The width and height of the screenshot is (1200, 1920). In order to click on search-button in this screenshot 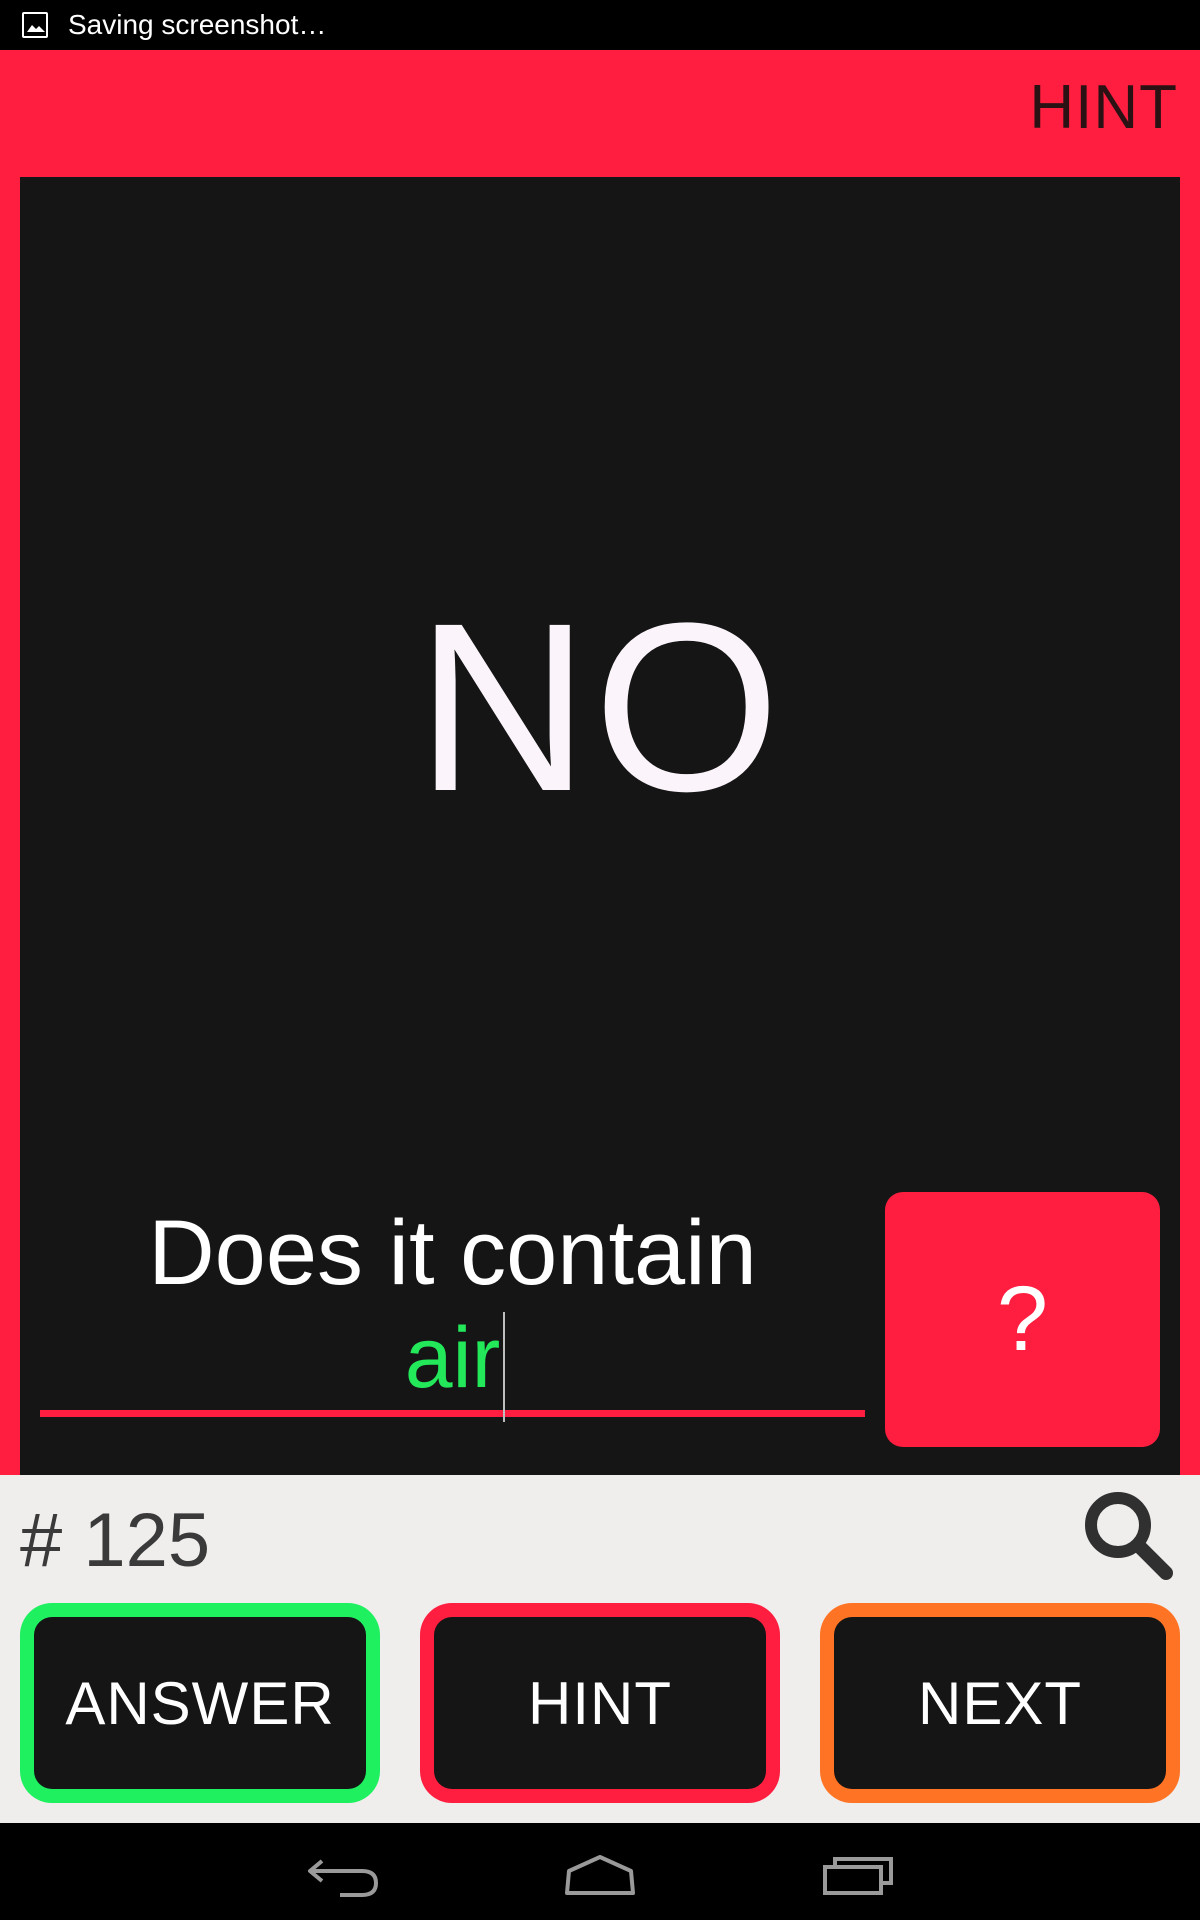, I will do `click(1128, 1535)`.